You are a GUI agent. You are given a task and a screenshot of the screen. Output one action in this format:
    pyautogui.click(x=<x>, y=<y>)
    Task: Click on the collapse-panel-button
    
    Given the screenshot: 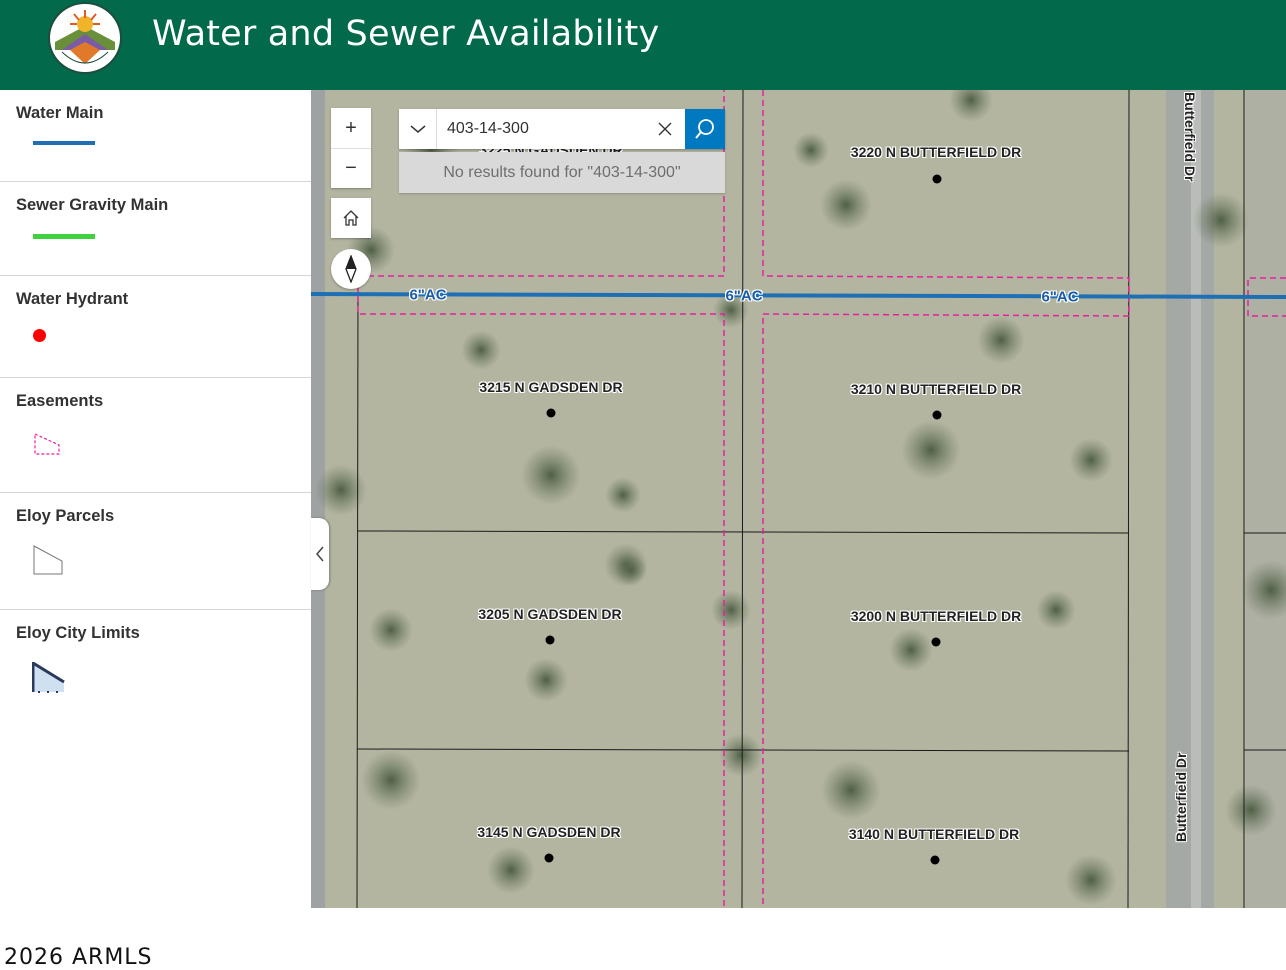 What is the action you would take?
    pyautogui.click(x=320, y=554)
    